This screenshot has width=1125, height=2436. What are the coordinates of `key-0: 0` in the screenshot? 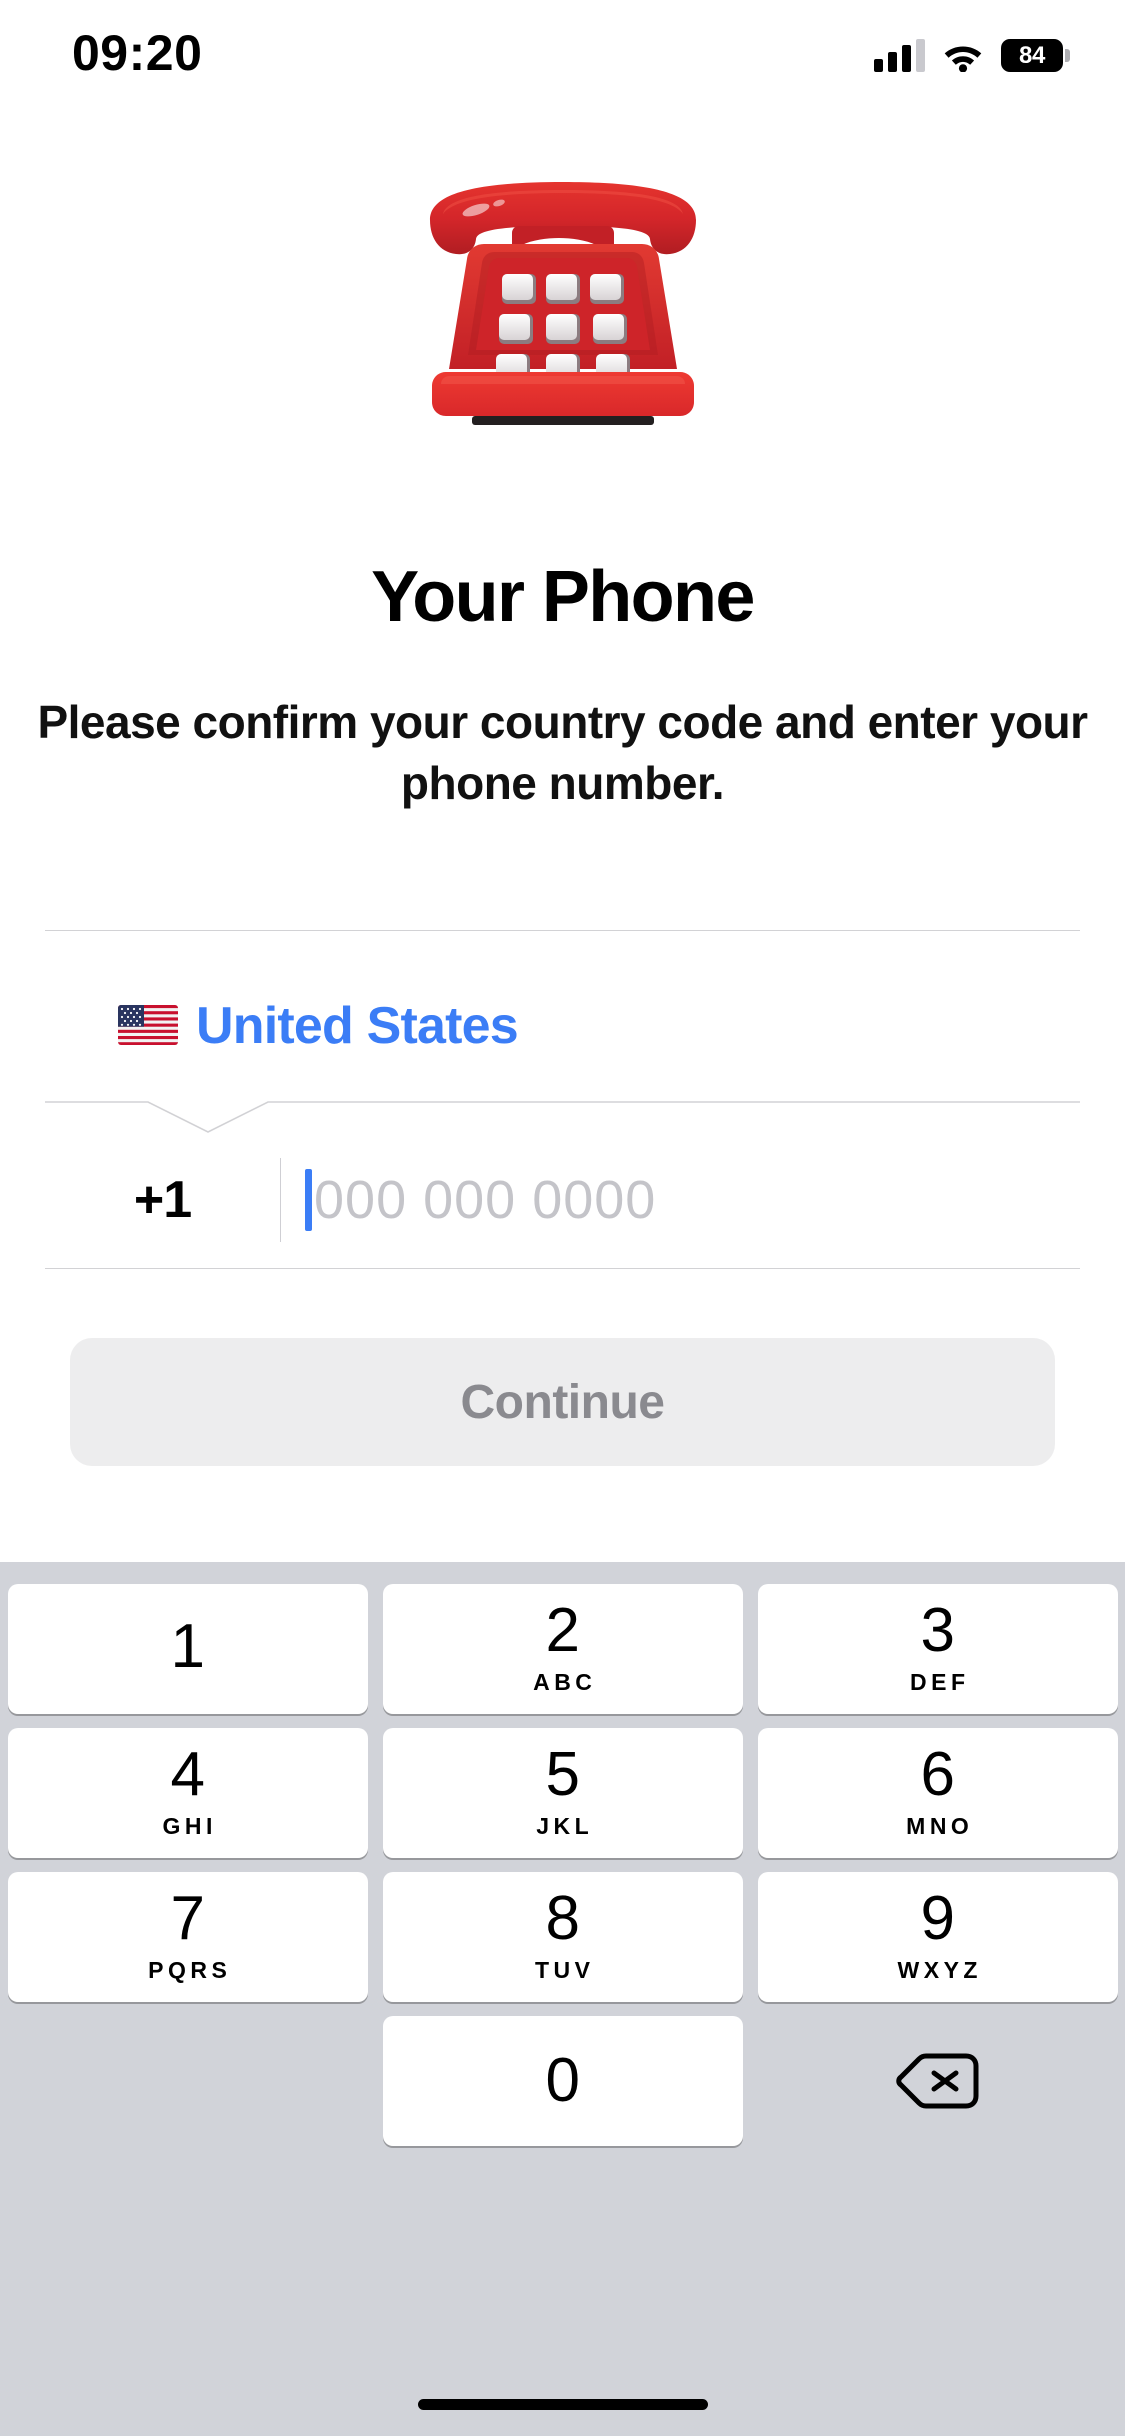 It's located at (562, 2081).